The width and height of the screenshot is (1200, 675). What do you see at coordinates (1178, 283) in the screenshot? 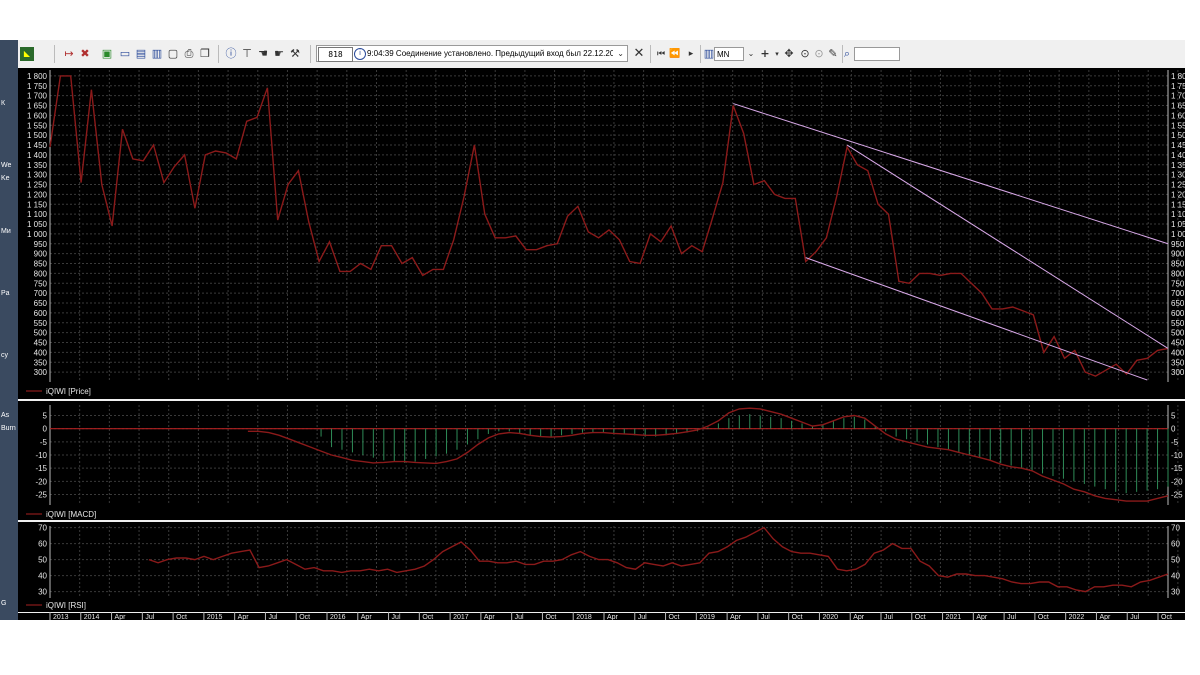
I see `y-tick-label-right: 750` at bounding box center [1178, 283].